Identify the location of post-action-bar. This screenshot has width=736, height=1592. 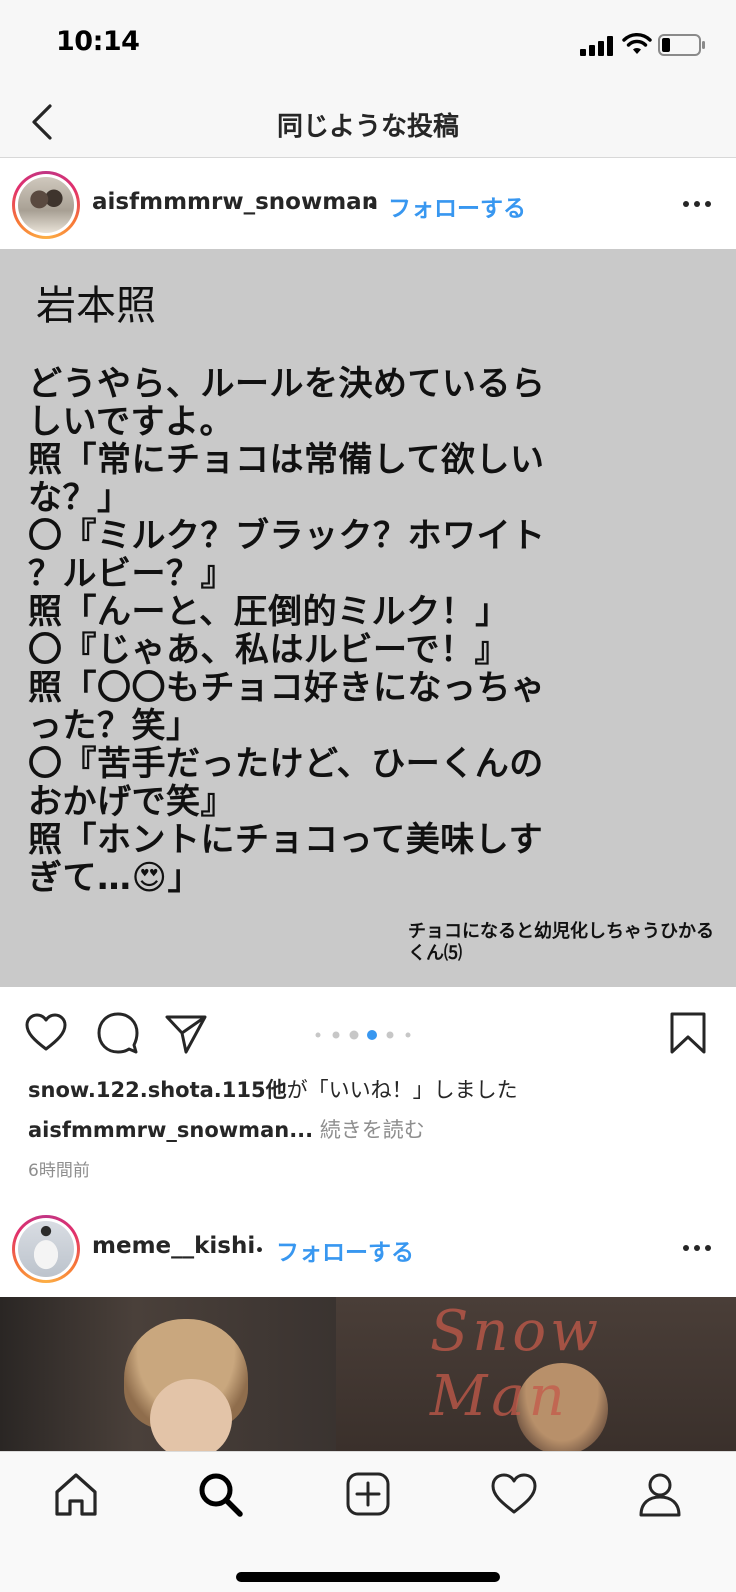
(368, 1030).